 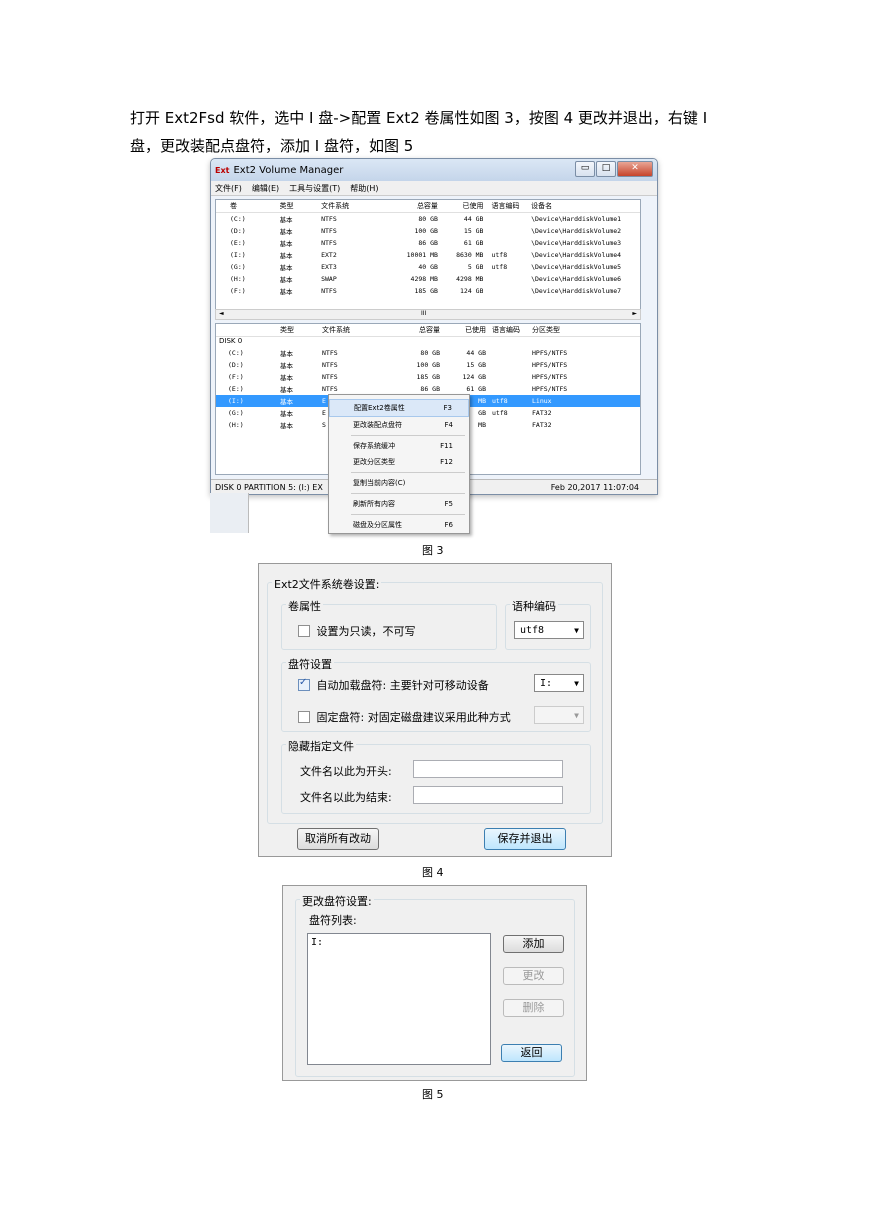 What do you see at coordinates (606, 169) in the screenshot?
I see `maximize-button: □` at bounding box center [606, 169].